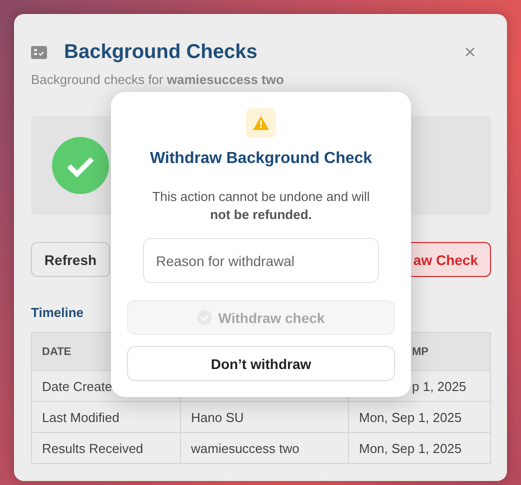 This screenshot has height=485, width=521. Describe the element at coordinates (261, 206) in the screenshot. I see `dialog-message: This action cannot be undone and will not be refunded.` at that location.